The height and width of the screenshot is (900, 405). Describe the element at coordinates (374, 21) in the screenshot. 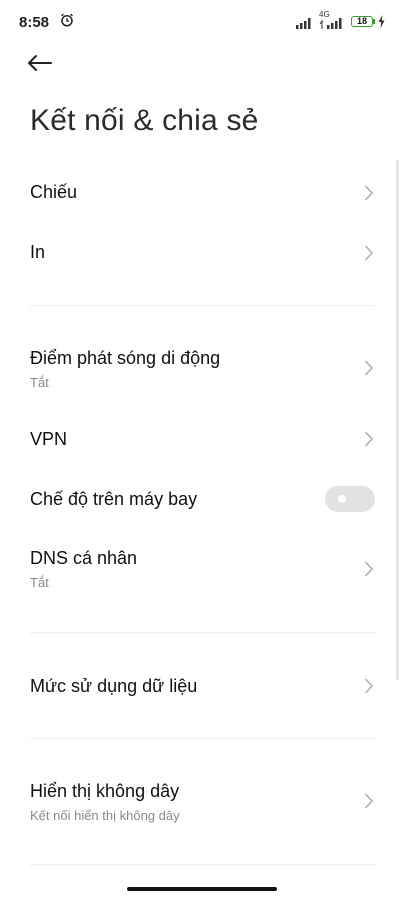

I see `battery-cap` at that location.